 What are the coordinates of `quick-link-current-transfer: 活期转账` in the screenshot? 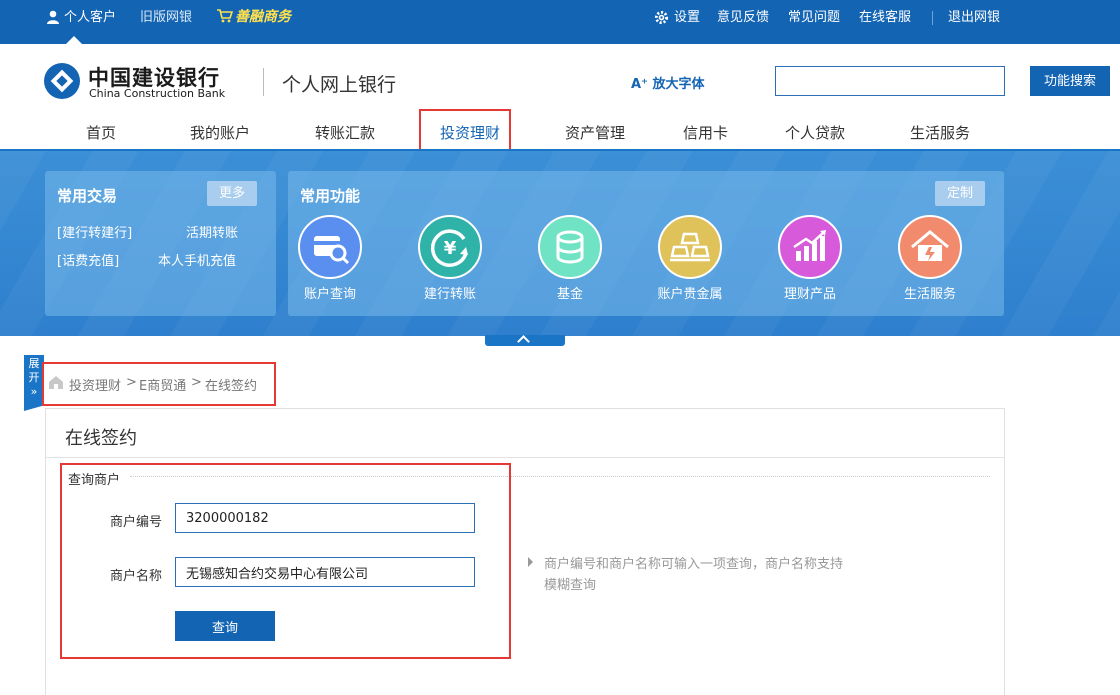 It's located at (212, 231).